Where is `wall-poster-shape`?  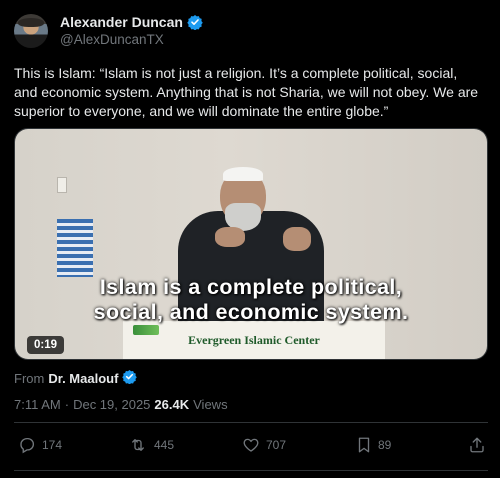 wall-poster-shape is located at coordinates (75, 248).